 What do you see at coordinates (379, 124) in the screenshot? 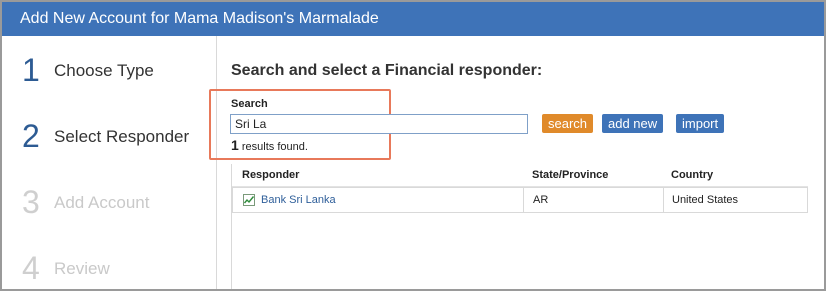
I see `search-input` at bounding box center [379, 124].